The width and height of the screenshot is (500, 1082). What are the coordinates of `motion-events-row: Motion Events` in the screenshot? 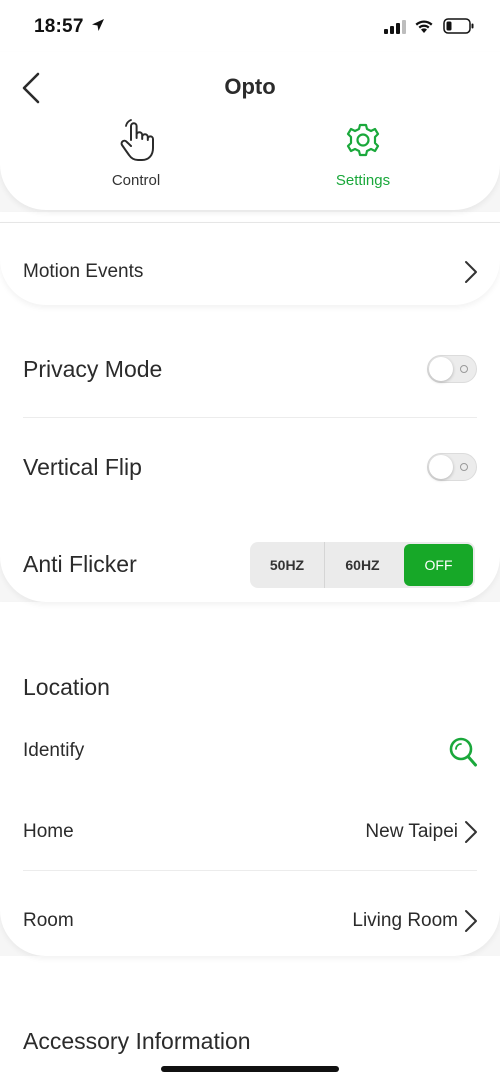 It's located at (250, 263).